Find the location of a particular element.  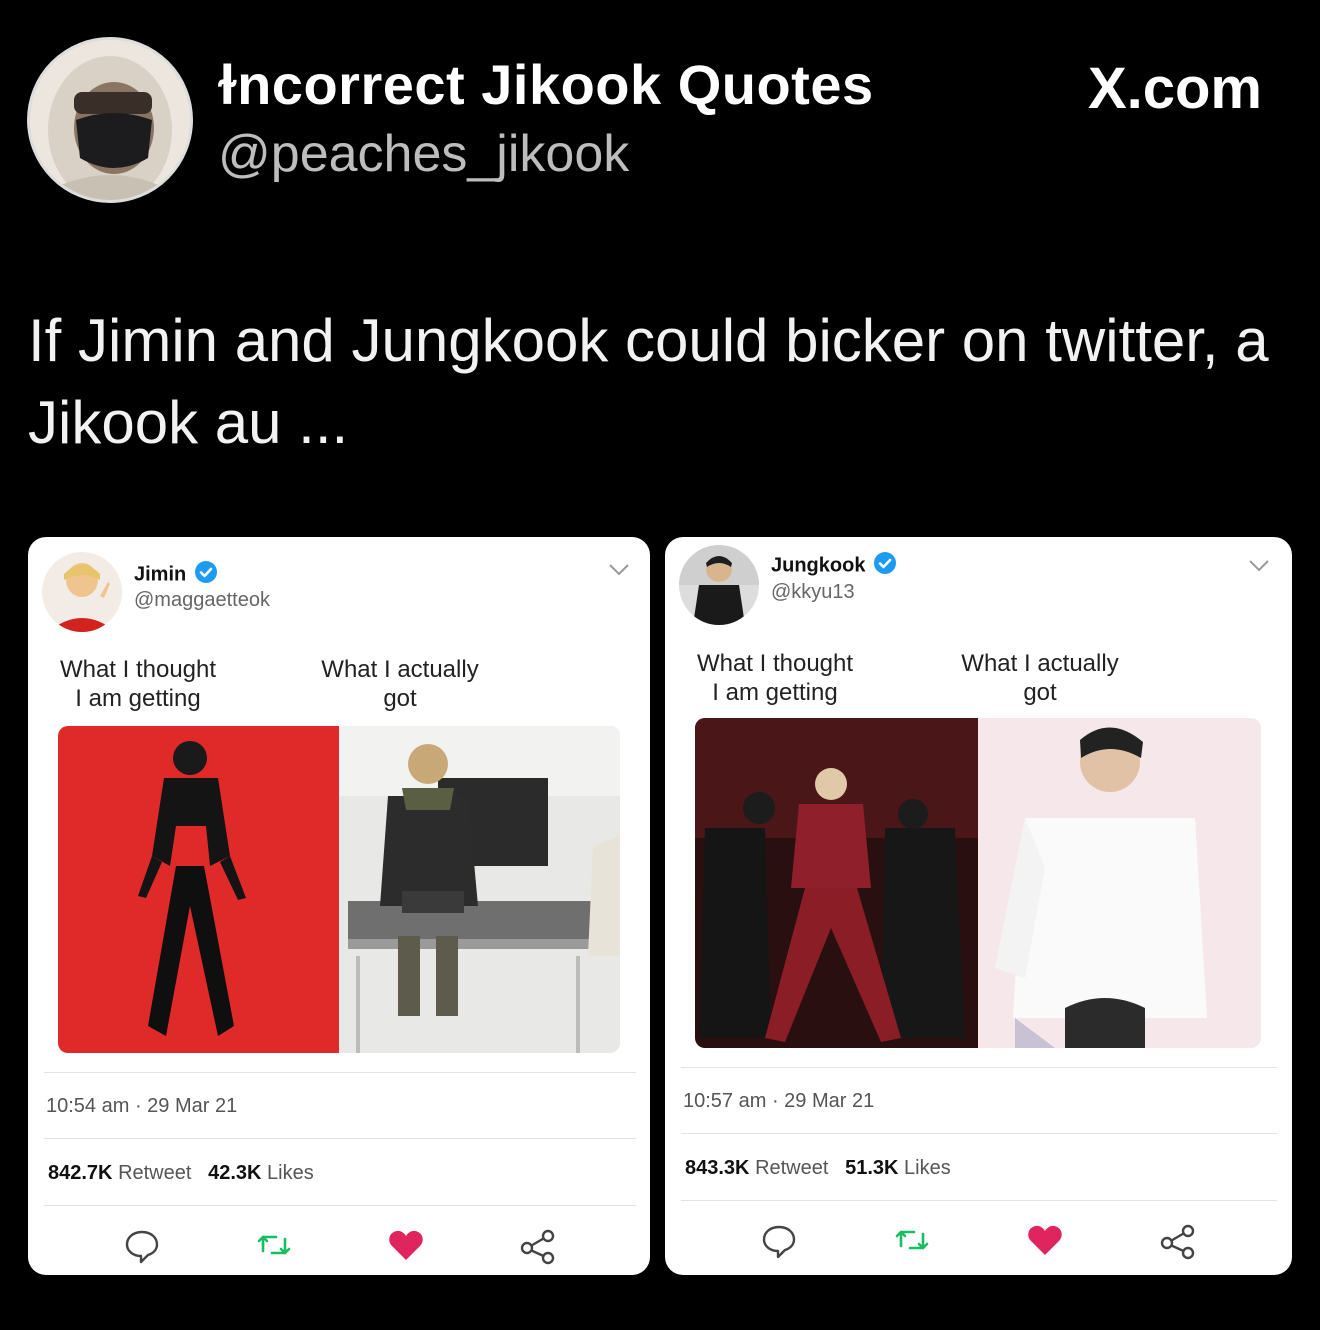

author-display-name: ɫncorrect Jikook Quotes is located at coordinates (546, 84).